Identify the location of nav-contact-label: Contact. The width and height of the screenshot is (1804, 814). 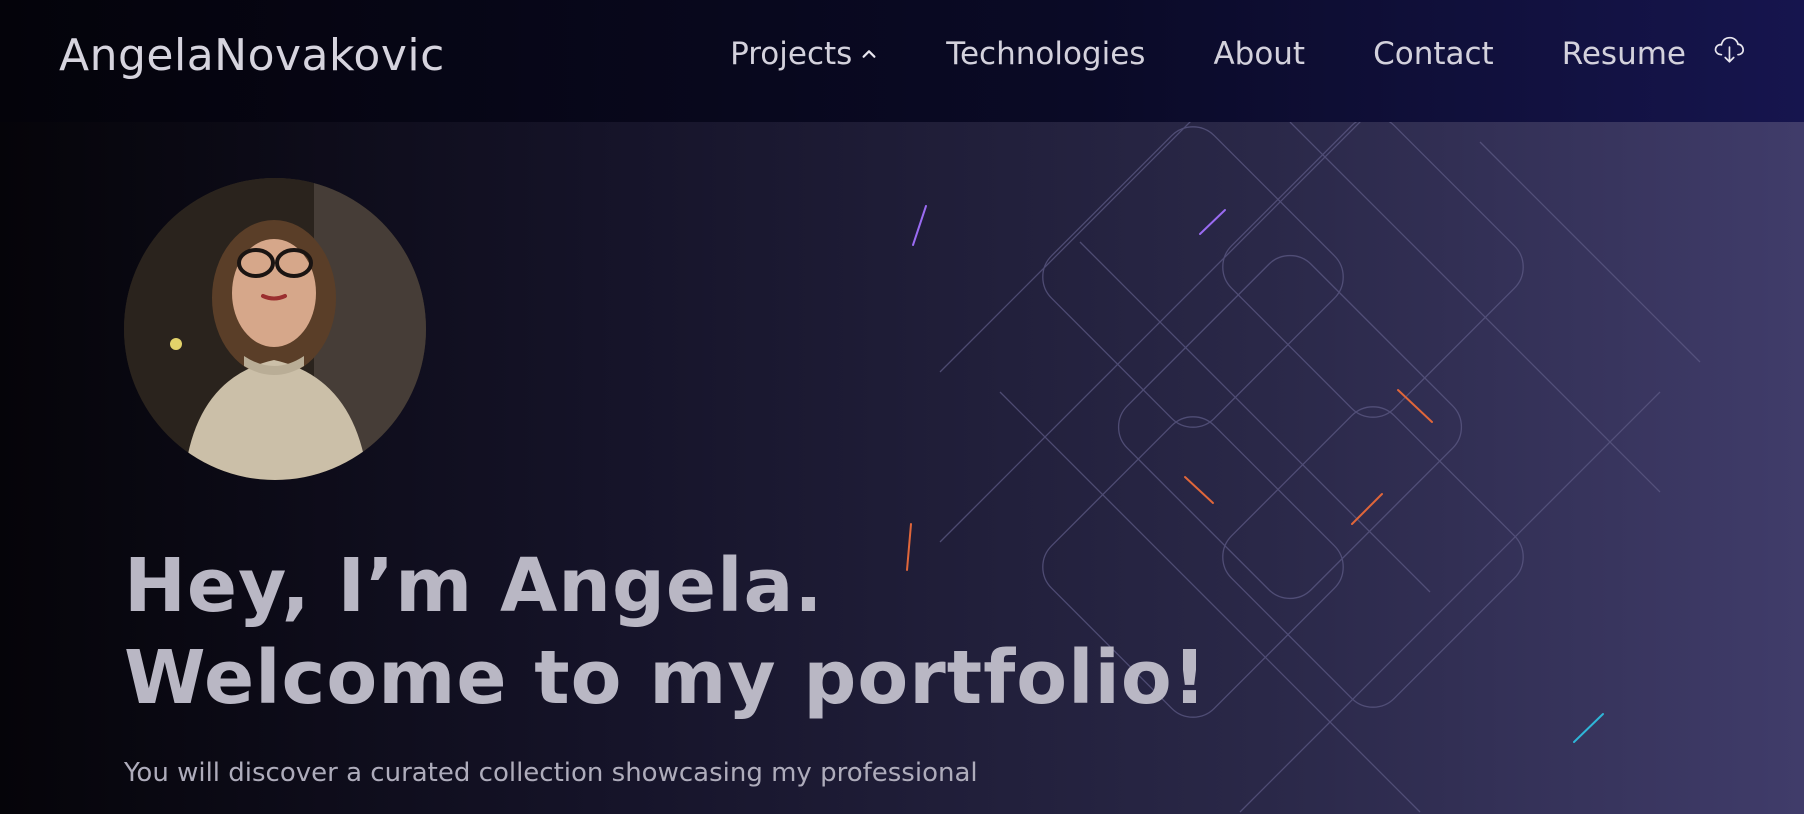
(1433, 54).